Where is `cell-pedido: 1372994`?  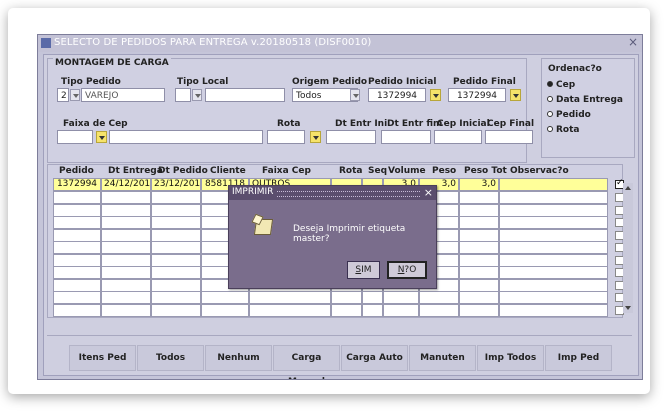 cell-pedido: 1372994 is located at coordinates (77, 184).